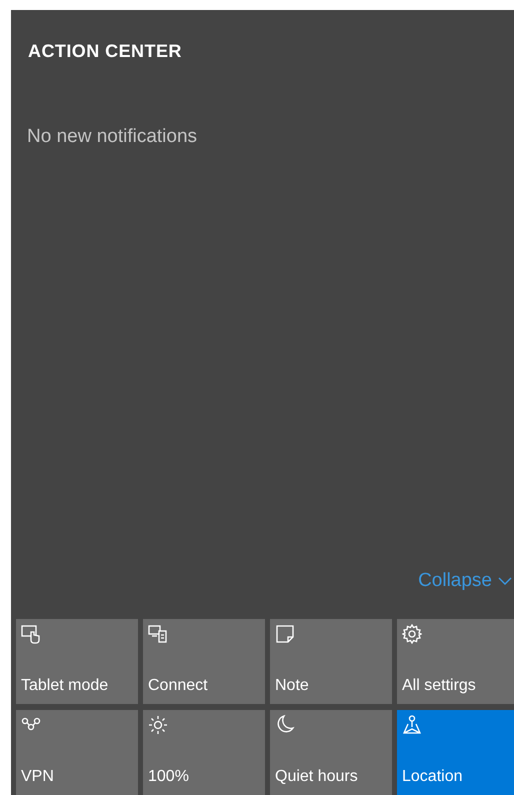 Image resolution: width=514 pixels, height=795 pixels. Describe the element at coordinates (412, 725) in the screenshot. I see `location-icon` at that location.